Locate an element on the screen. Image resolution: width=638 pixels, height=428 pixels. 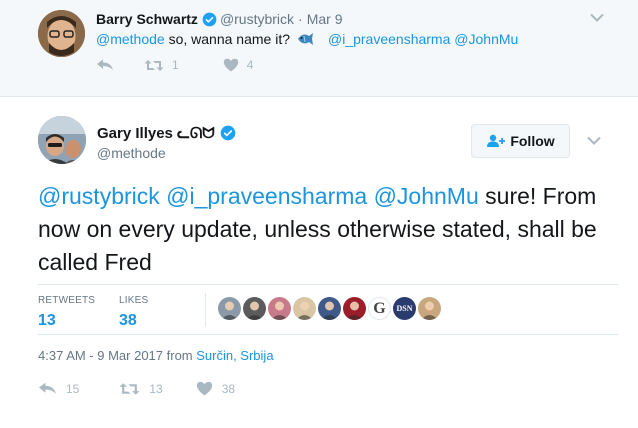
main-author-name: Gary Illyes ᓚᘏᗢ is located at coordinates (156, 133).